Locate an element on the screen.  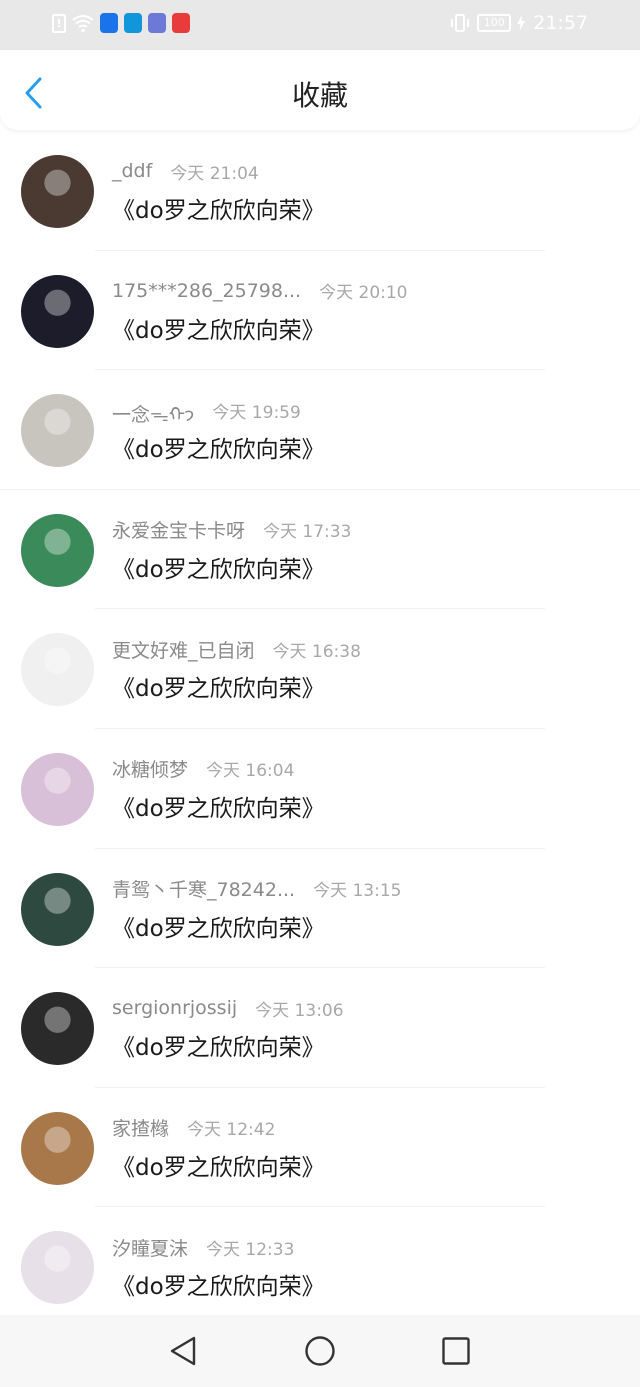
list-item: sergionrjossij 今天 13:06 《do罗之欣欣向荣》 is located at coordinates (320, 1028).